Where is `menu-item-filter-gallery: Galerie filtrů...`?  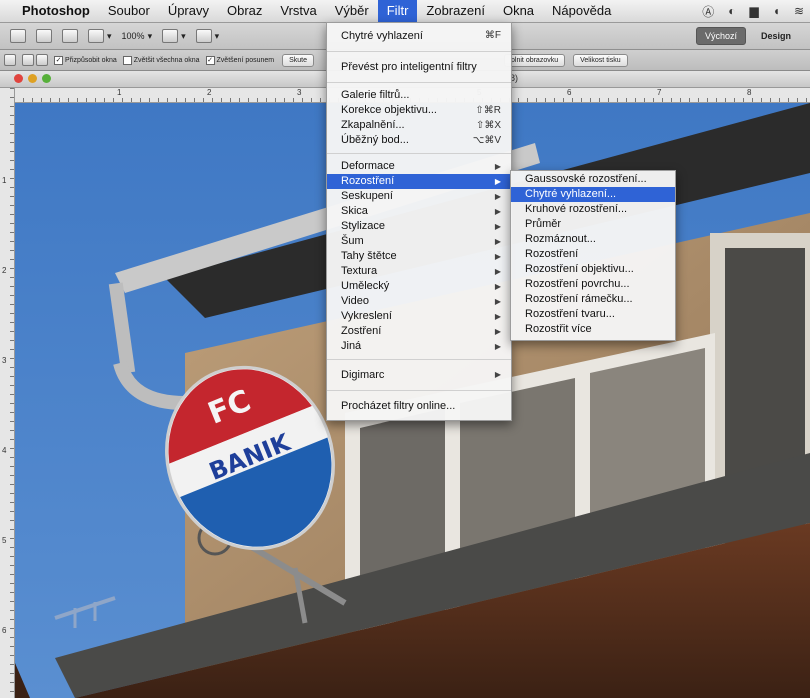
menu-item-filter-gallery: Galerie filtrů... is located at coordinates (419, 95).